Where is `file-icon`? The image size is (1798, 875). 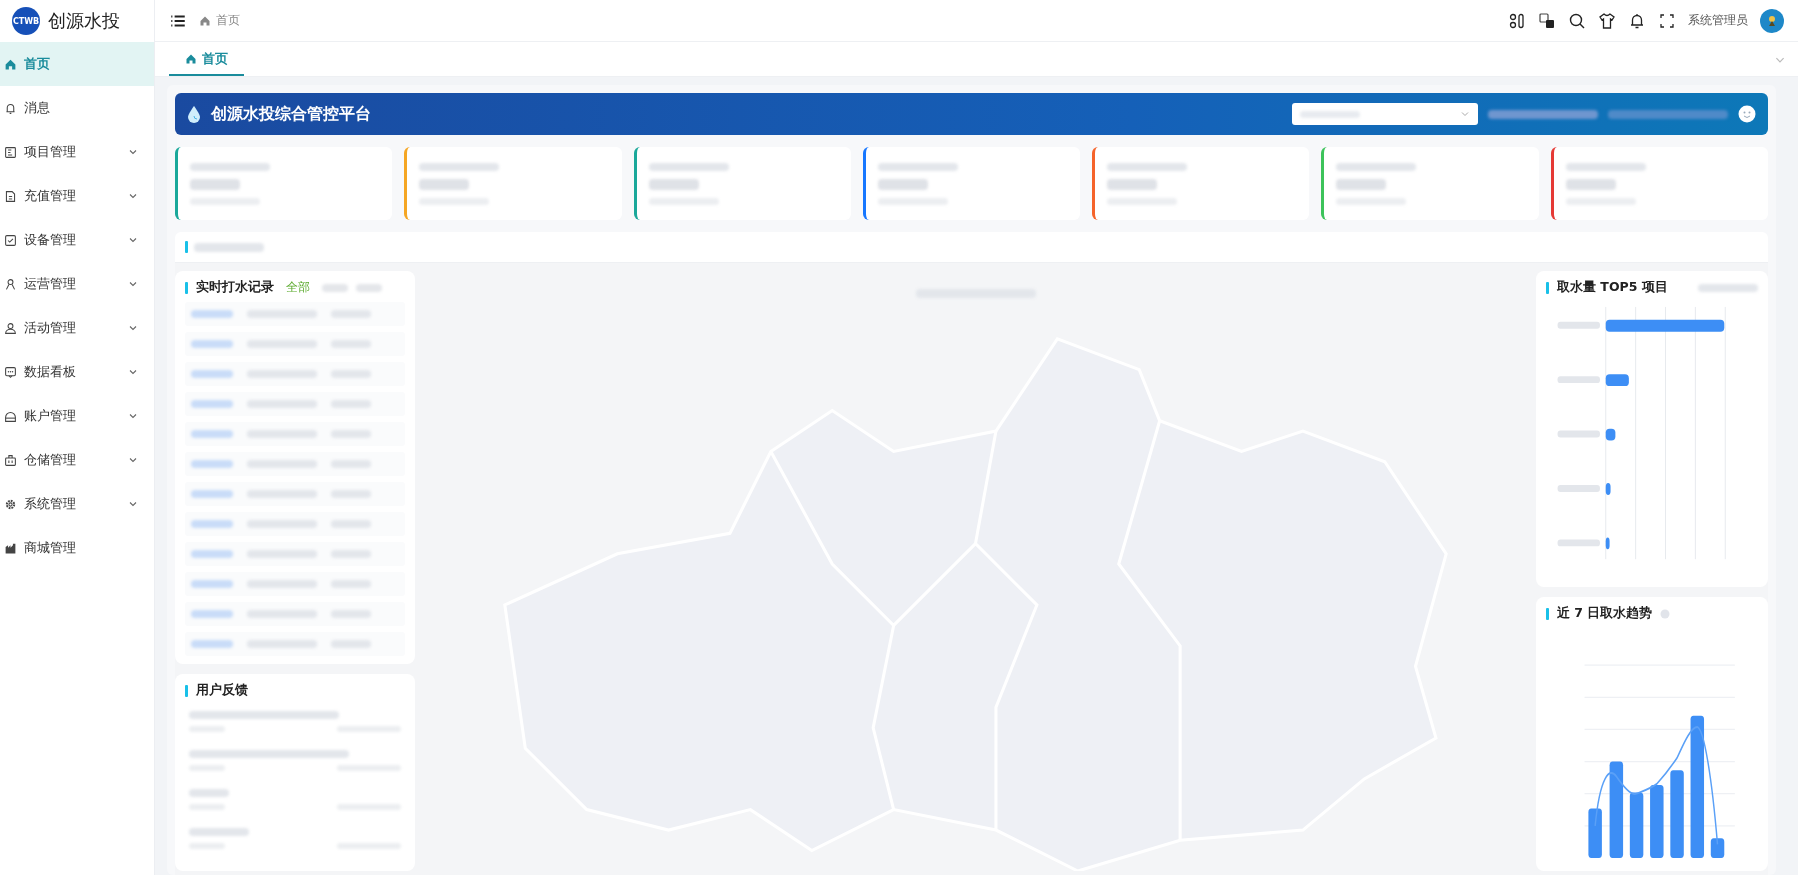
file-icon is located at coordinates (10, 196).